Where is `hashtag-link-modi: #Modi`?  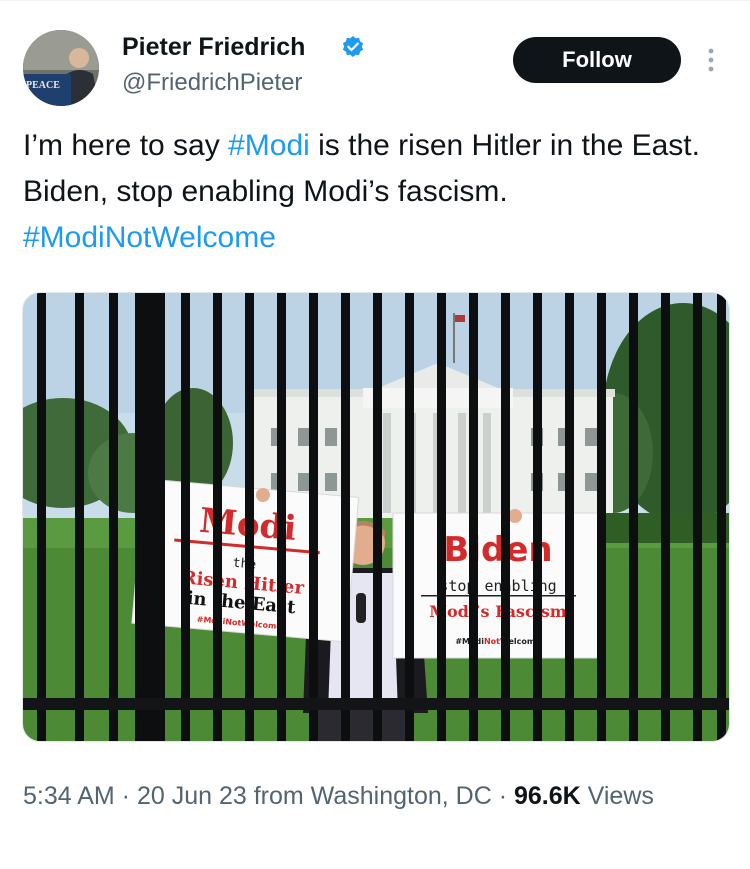
hashtag-link-modi: #Modi is located at coordinates (269, 145).